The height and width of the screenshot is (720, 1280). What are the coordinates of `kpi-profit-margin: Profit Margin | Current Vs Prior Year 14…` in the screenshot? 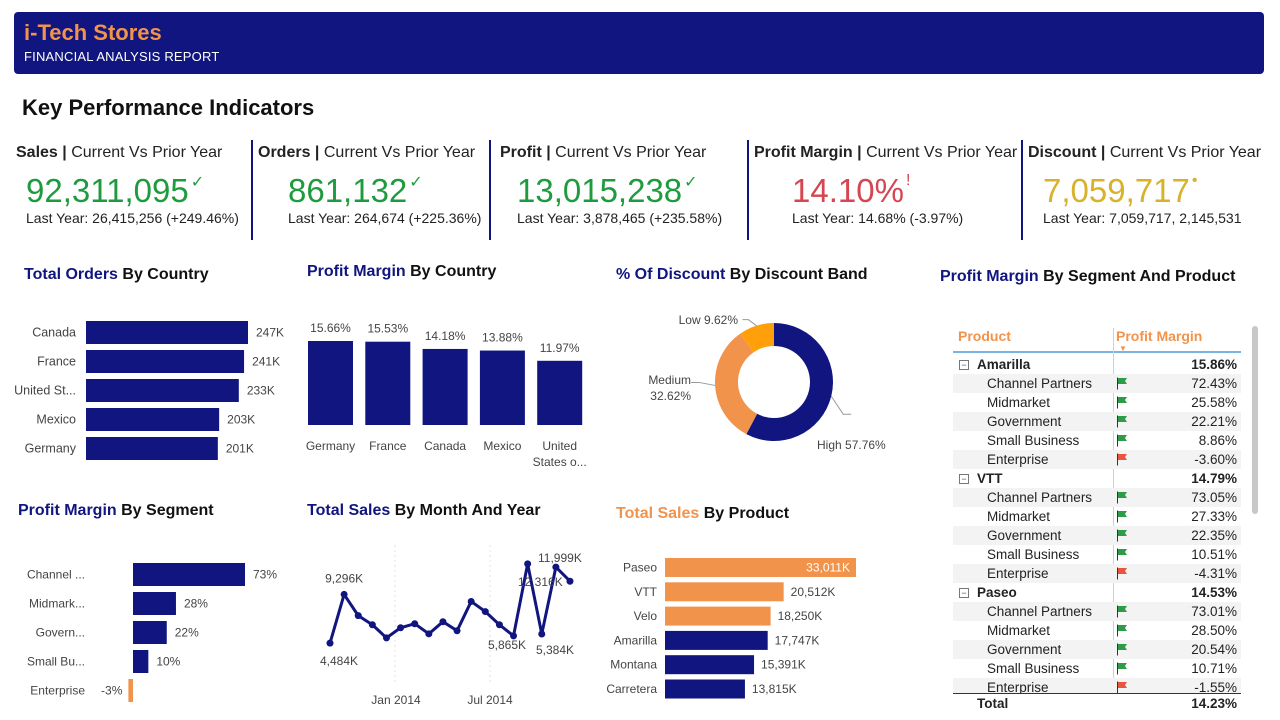 It's located at (887, 190).